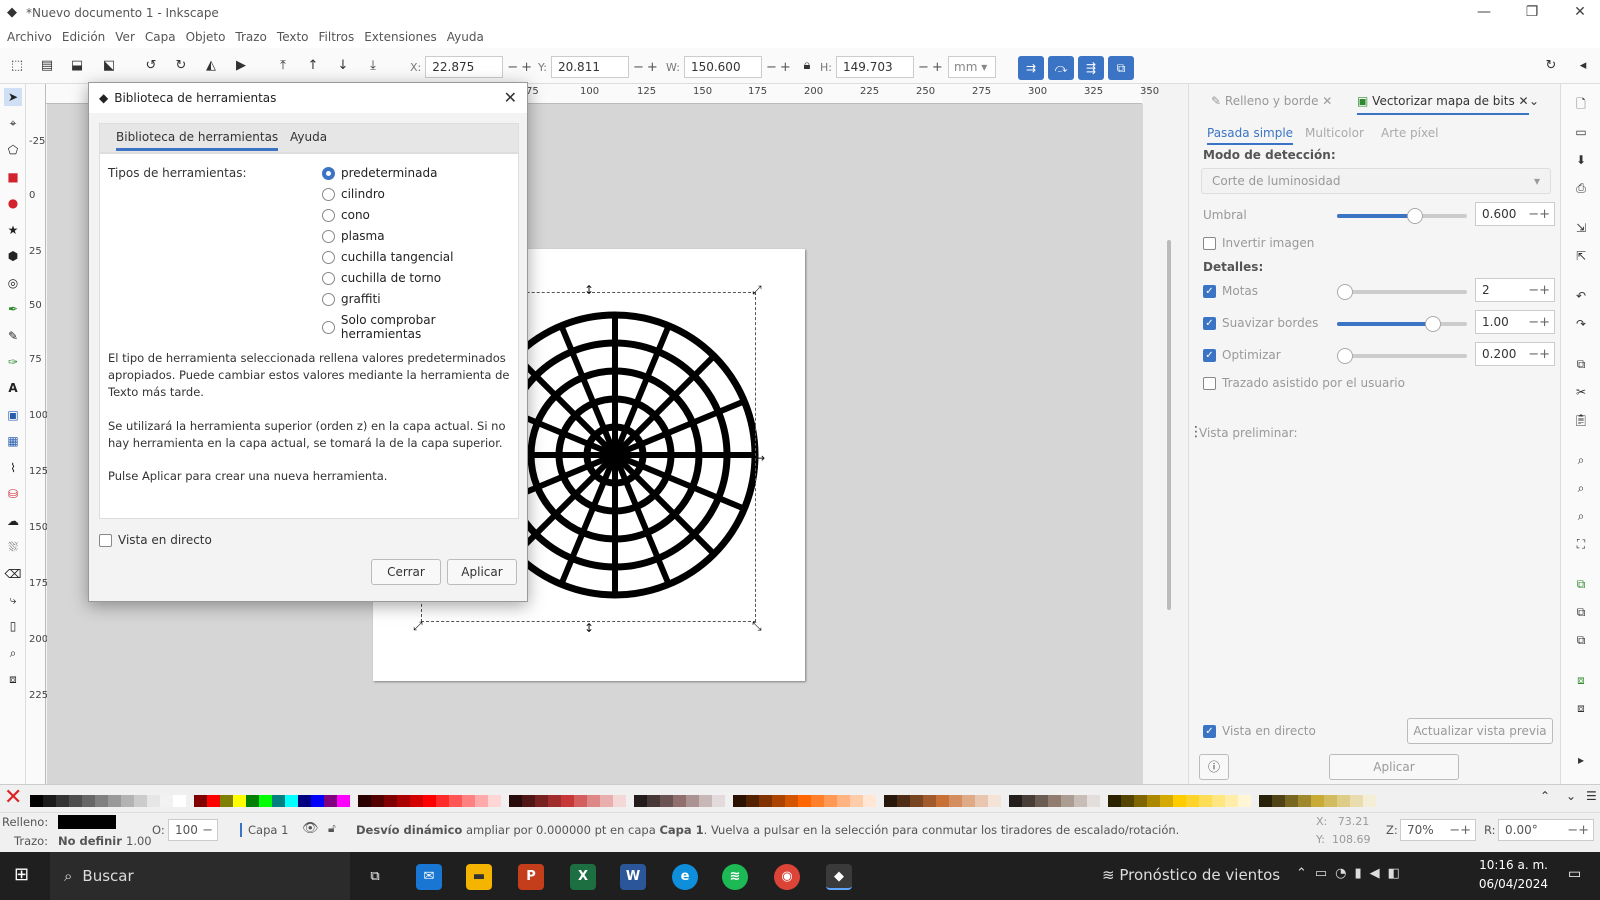 The width and height of the screenshot is (1600, 900). I want to click on windows-start-icon: ⊞, so click(21, 874).